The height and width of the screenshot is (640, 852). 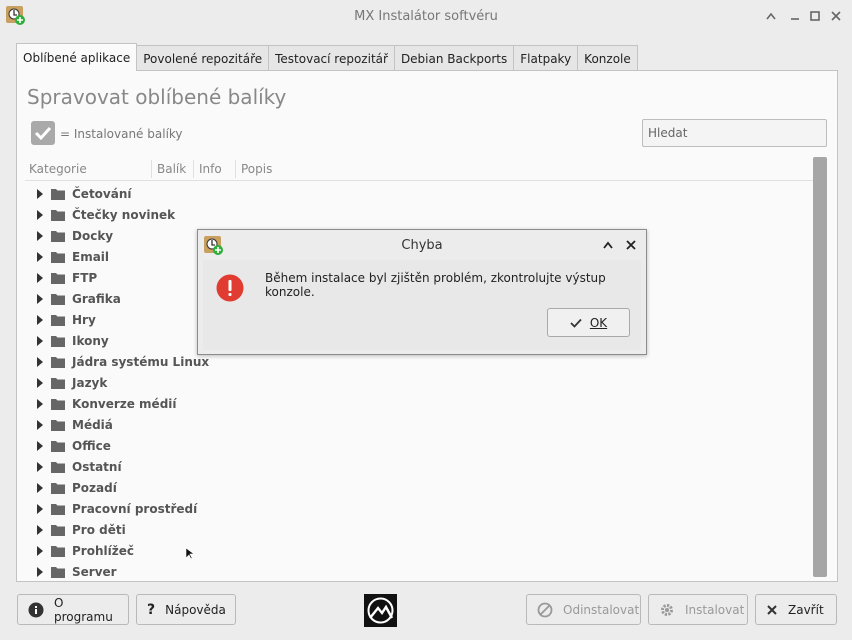 What do you see at coordinates (417, 508) in the screenshot?
I see `tree-row: Pracovní prostředí` at bounding box center [417, 508].